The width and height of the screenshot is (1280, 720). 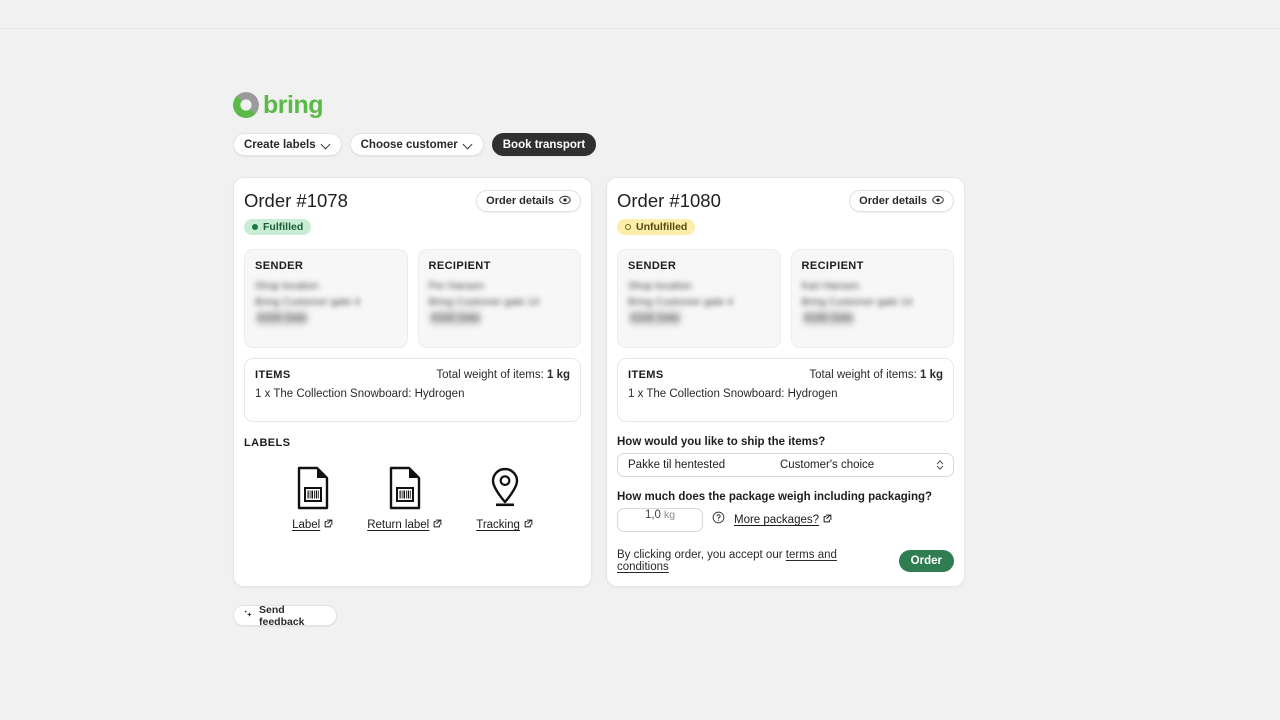 I want to click on tracking-link: Tracking, so click(x=504, y=525).